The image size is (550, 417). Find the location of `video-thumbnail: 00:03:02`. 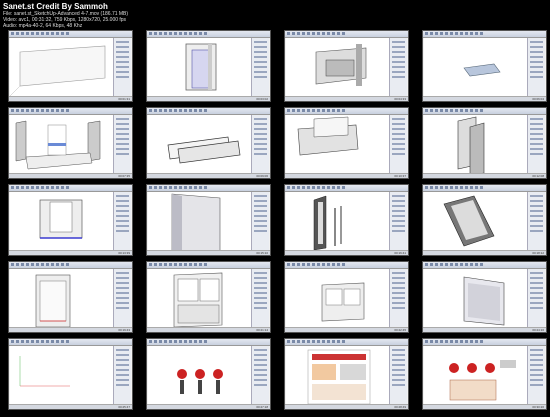

video-thumbnail: 00:03:02 is located at coordinates (208, 66).